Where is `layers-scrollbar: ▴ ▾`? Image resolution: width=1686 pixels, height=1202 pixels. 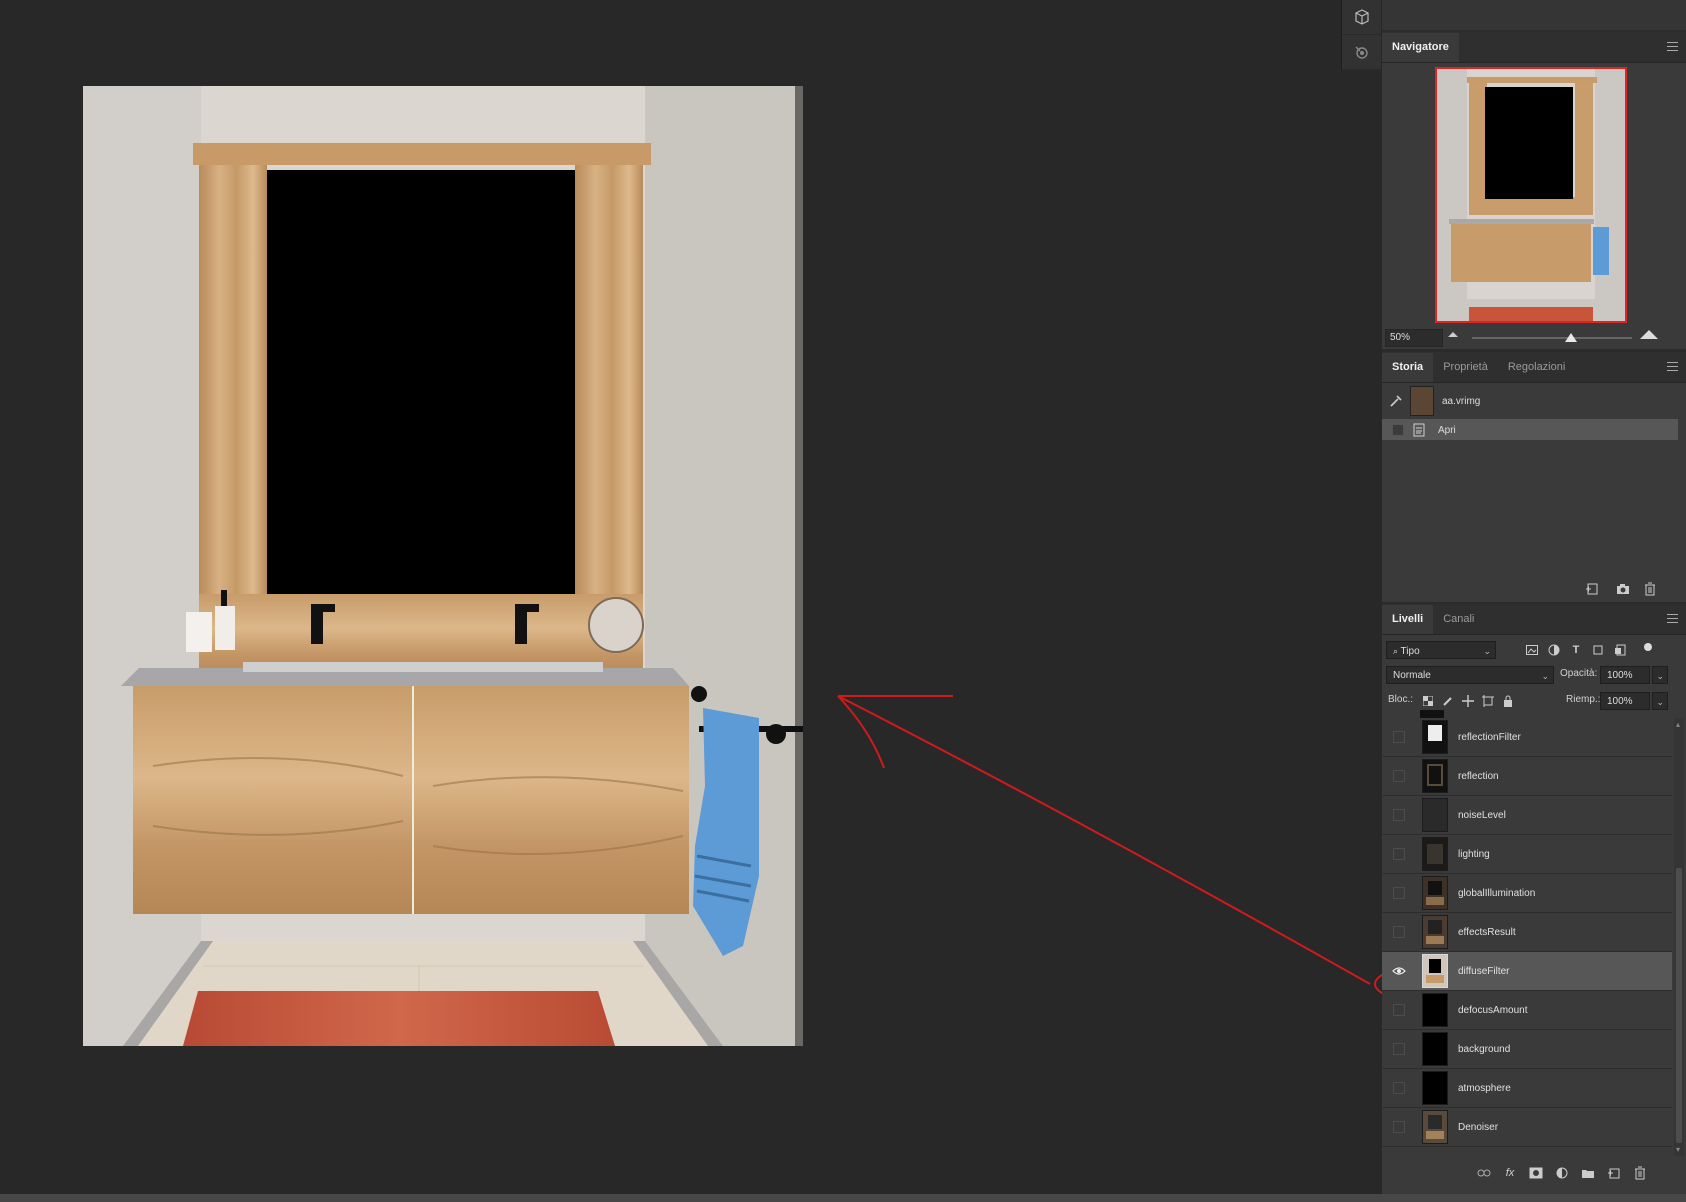
layers-scrollbar: ▴ ▾ is located at coordinates (1679, 937).